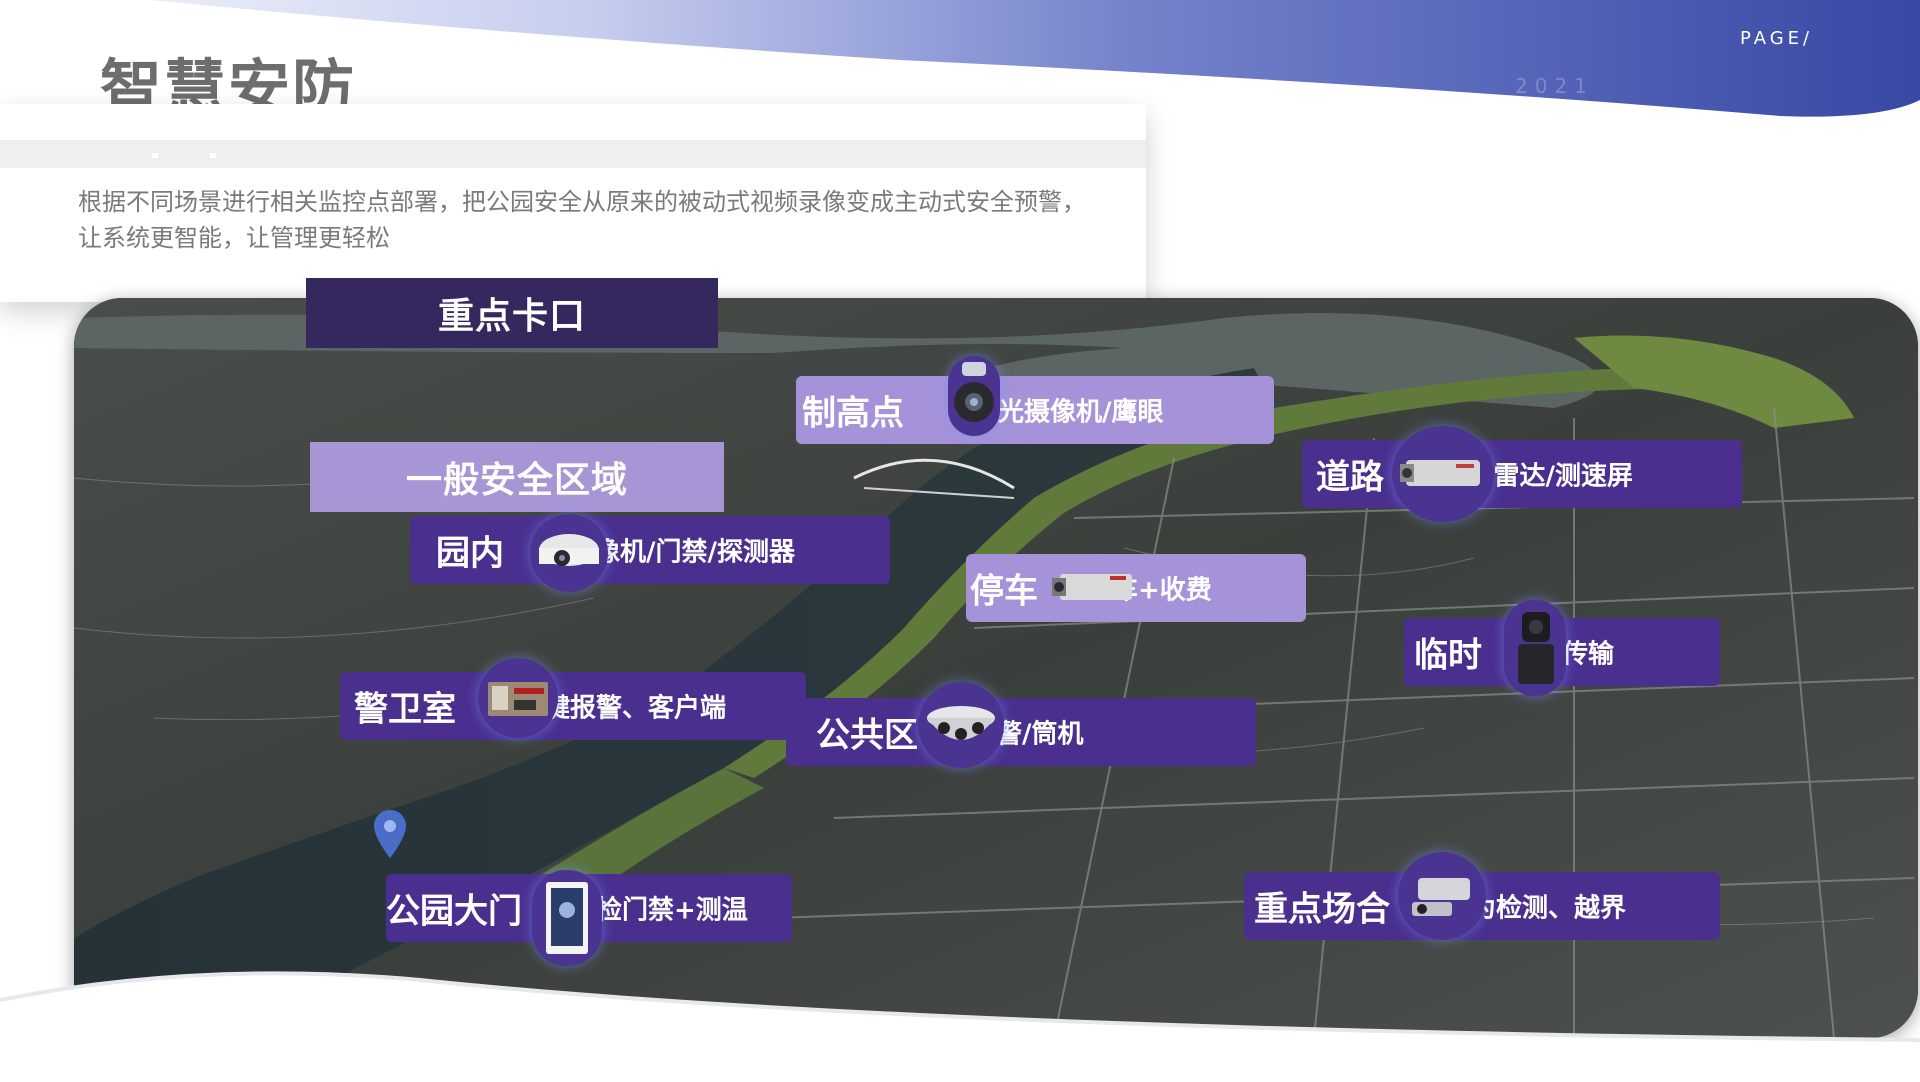 This screenshot has width=1920, height=1082. Describe the element at coordinates (1004, 591) in the screenshot. I see `tag-parking-title: 停车` at that location.